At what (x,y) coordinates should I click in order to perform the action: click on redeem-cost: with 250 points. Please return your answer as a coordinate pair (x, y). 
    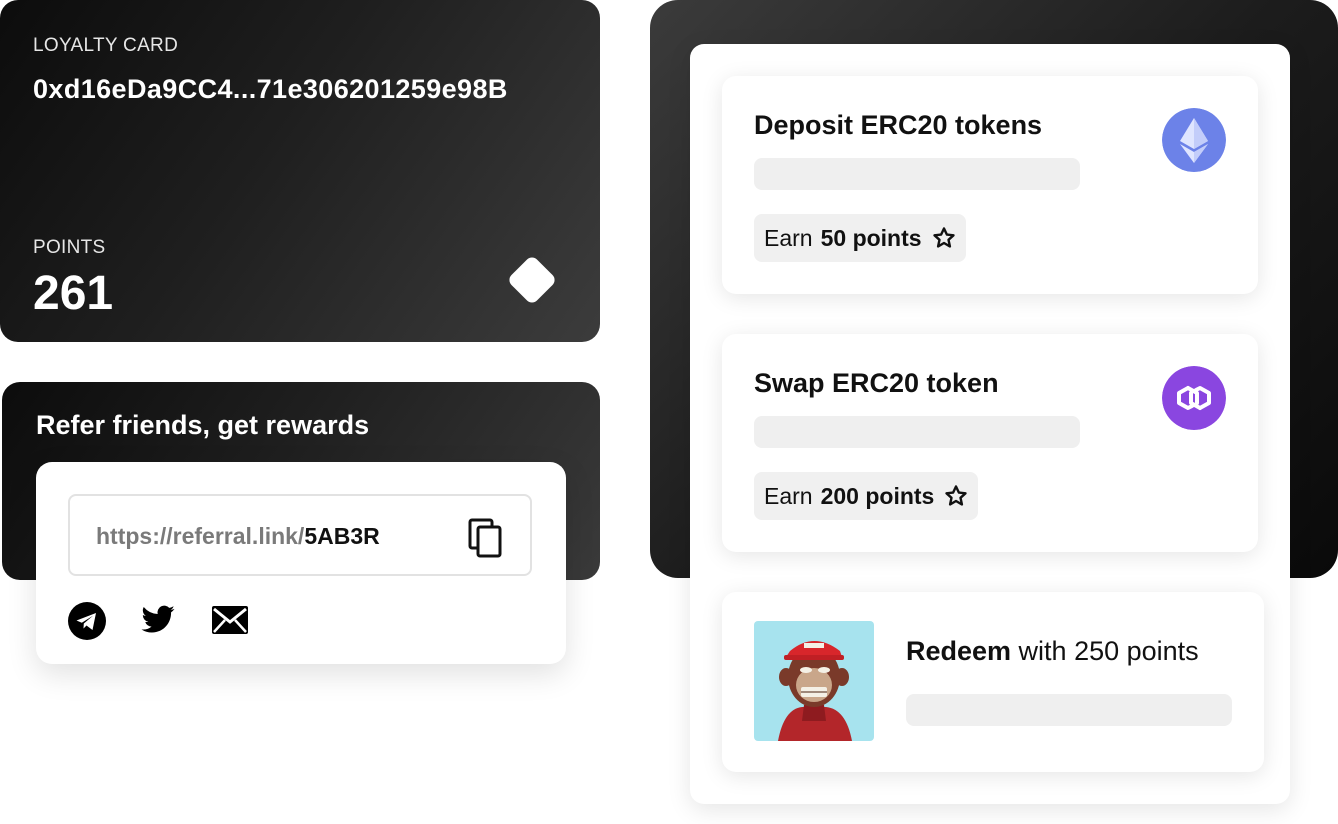
    Looking at the image, I should click on (1105, 651).